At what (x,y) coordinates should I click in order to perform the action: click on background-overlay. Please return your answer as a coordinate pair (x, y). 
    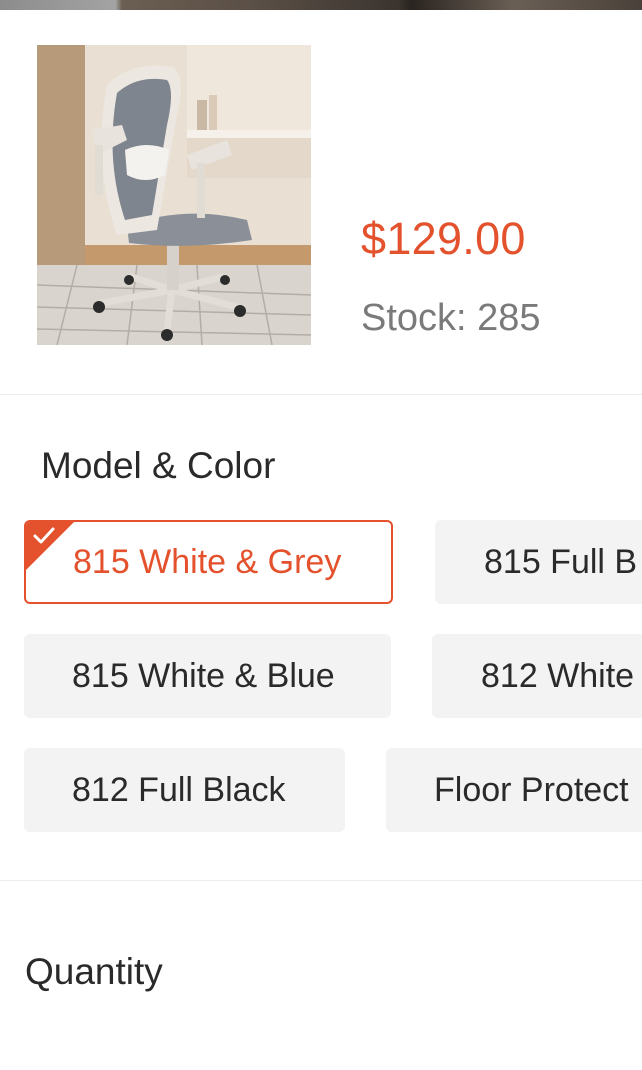
    Looking at the image, I should click on (321, 5).